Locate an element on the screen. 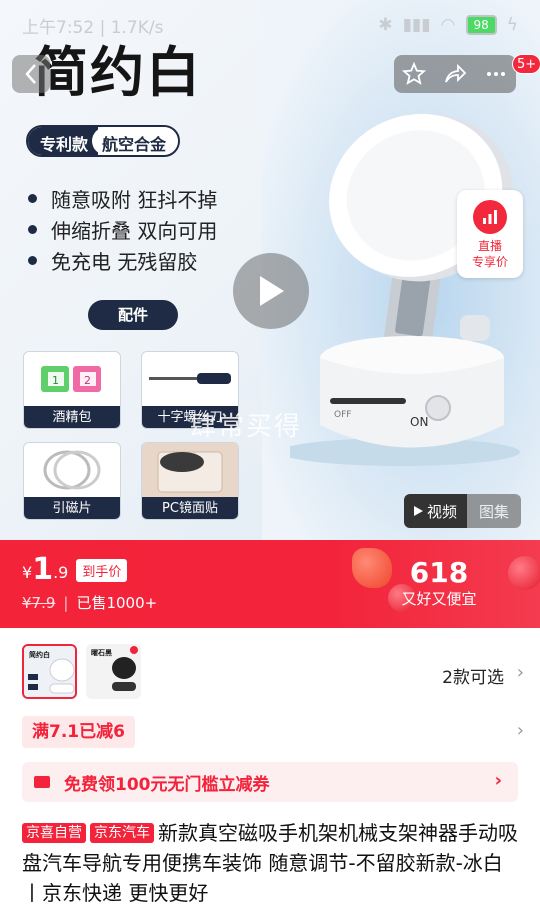 The height and width of the screenshot is (914, 540). badge-self-operated: 京喜自营 is located at coordinates (54, 833).